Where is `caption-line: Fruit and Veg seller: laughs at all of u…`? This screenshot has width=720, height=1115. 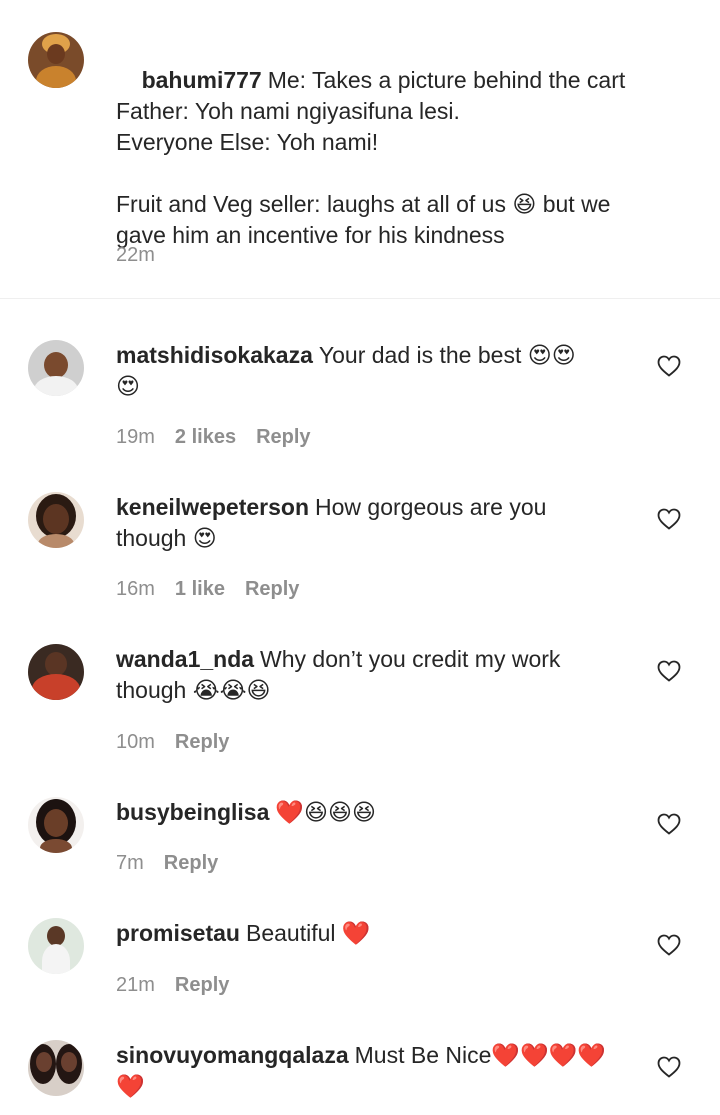 caption-line: Fruit and Veg seller: laughs at all of u… is located at coordinates (363, 204).